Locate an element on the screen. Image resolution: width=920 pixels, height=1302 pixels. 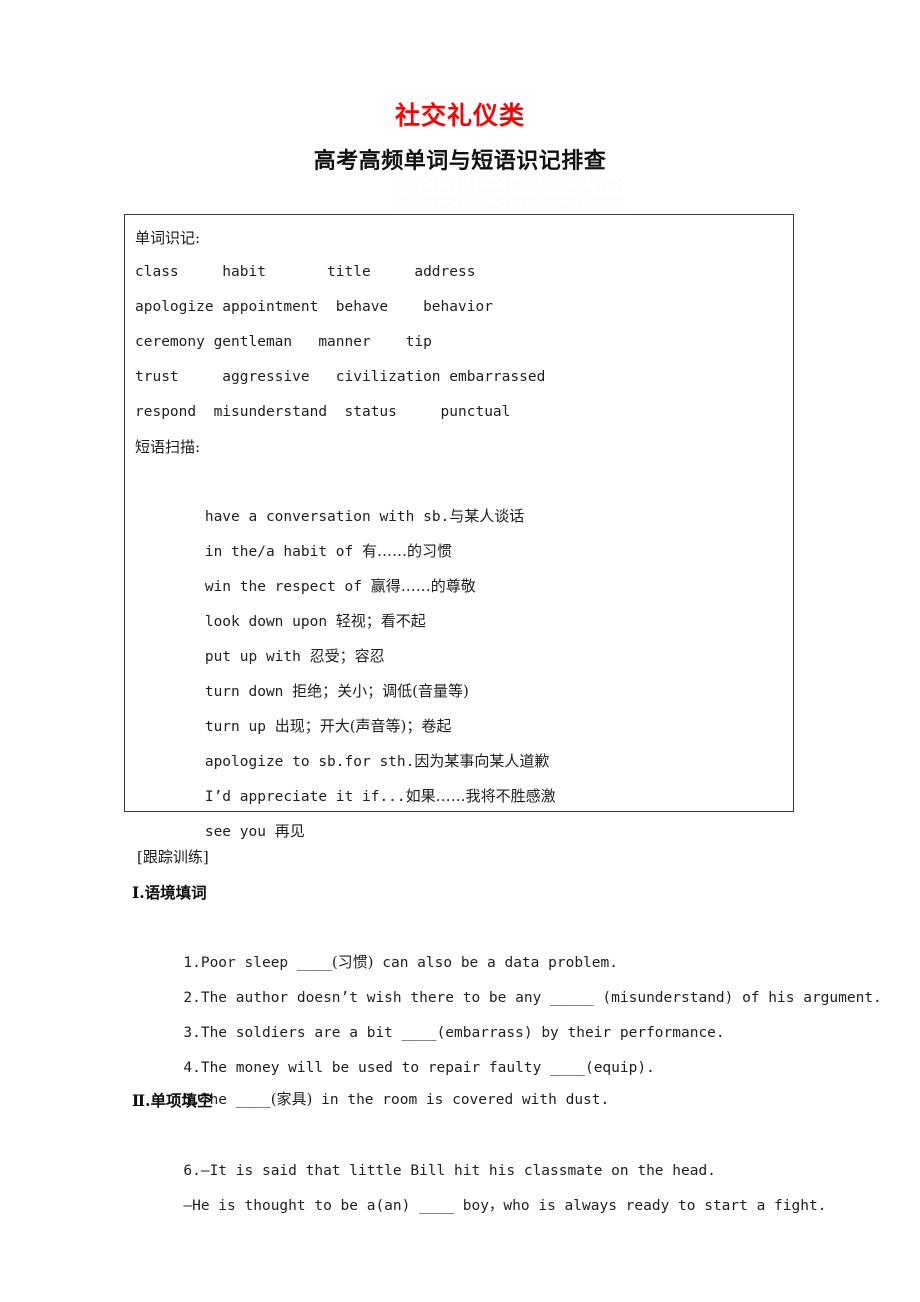
phrase-cn: 有……的习惯 is located at coordinates (406, 551).